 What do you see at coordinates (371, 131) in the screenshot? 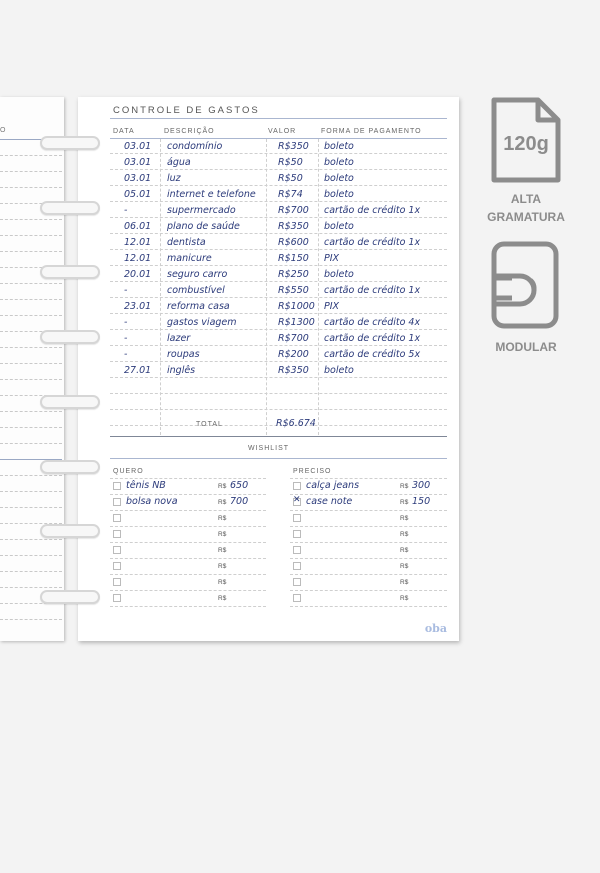
I see `header-payment: FORMA DE PAGAMENTO` at bounding box center [371, 131].